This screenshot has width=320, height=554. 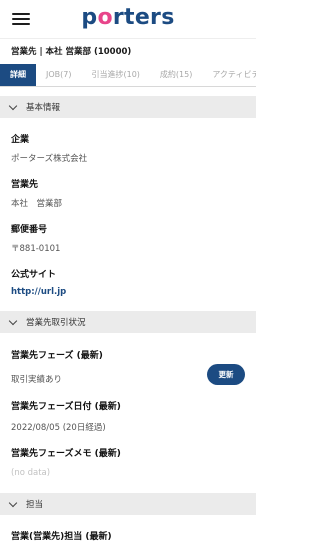 I want to click on tab-details: 詳細, so click(x=18, y=75).